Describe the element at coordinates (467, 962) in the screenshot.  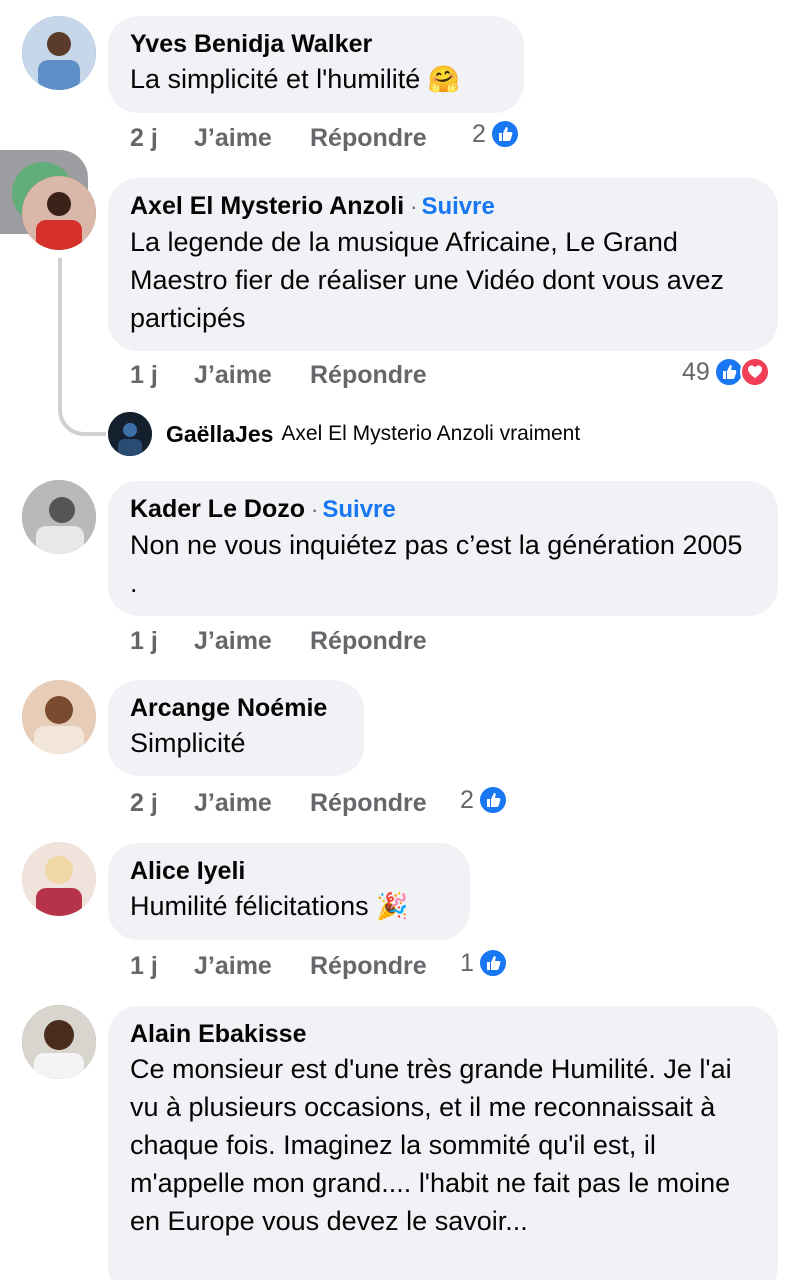
I see `reaction-count: 1` at that location.